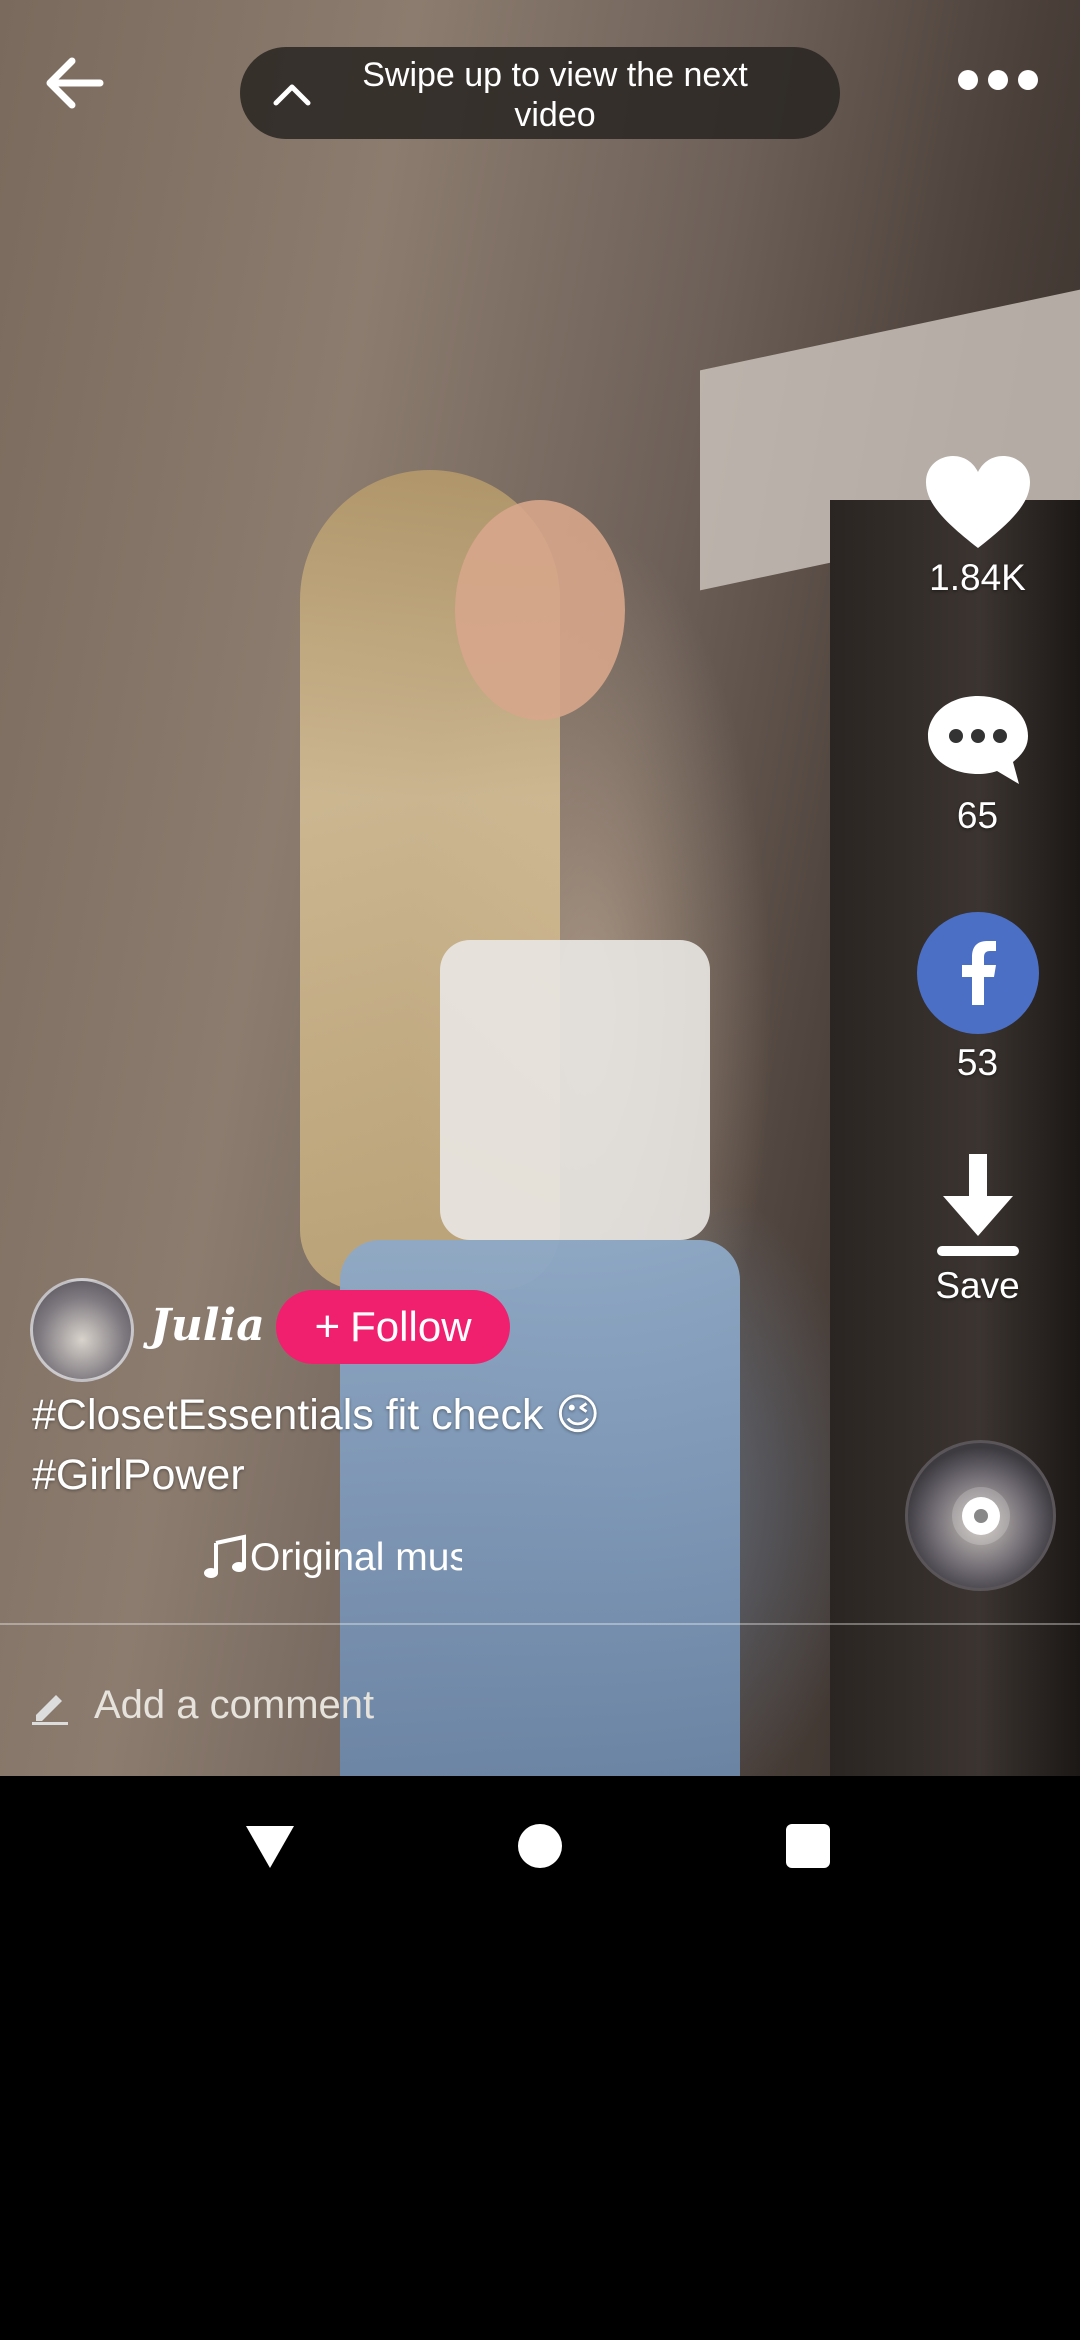 The image size is (1080, 2340). What do you see at coordinates (207, 1325) in the screenshot?
I see `author-name: Julia` at bounding box center [207, 1325].